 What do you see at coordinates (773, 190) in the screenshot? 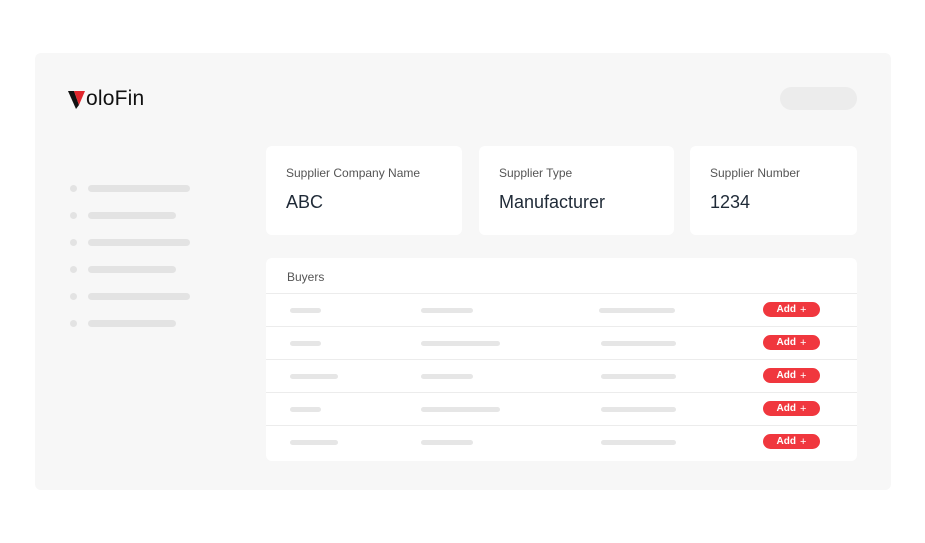
I see `supplier-number-card: Supplier Number 1234` at bounding box center [773, 190].